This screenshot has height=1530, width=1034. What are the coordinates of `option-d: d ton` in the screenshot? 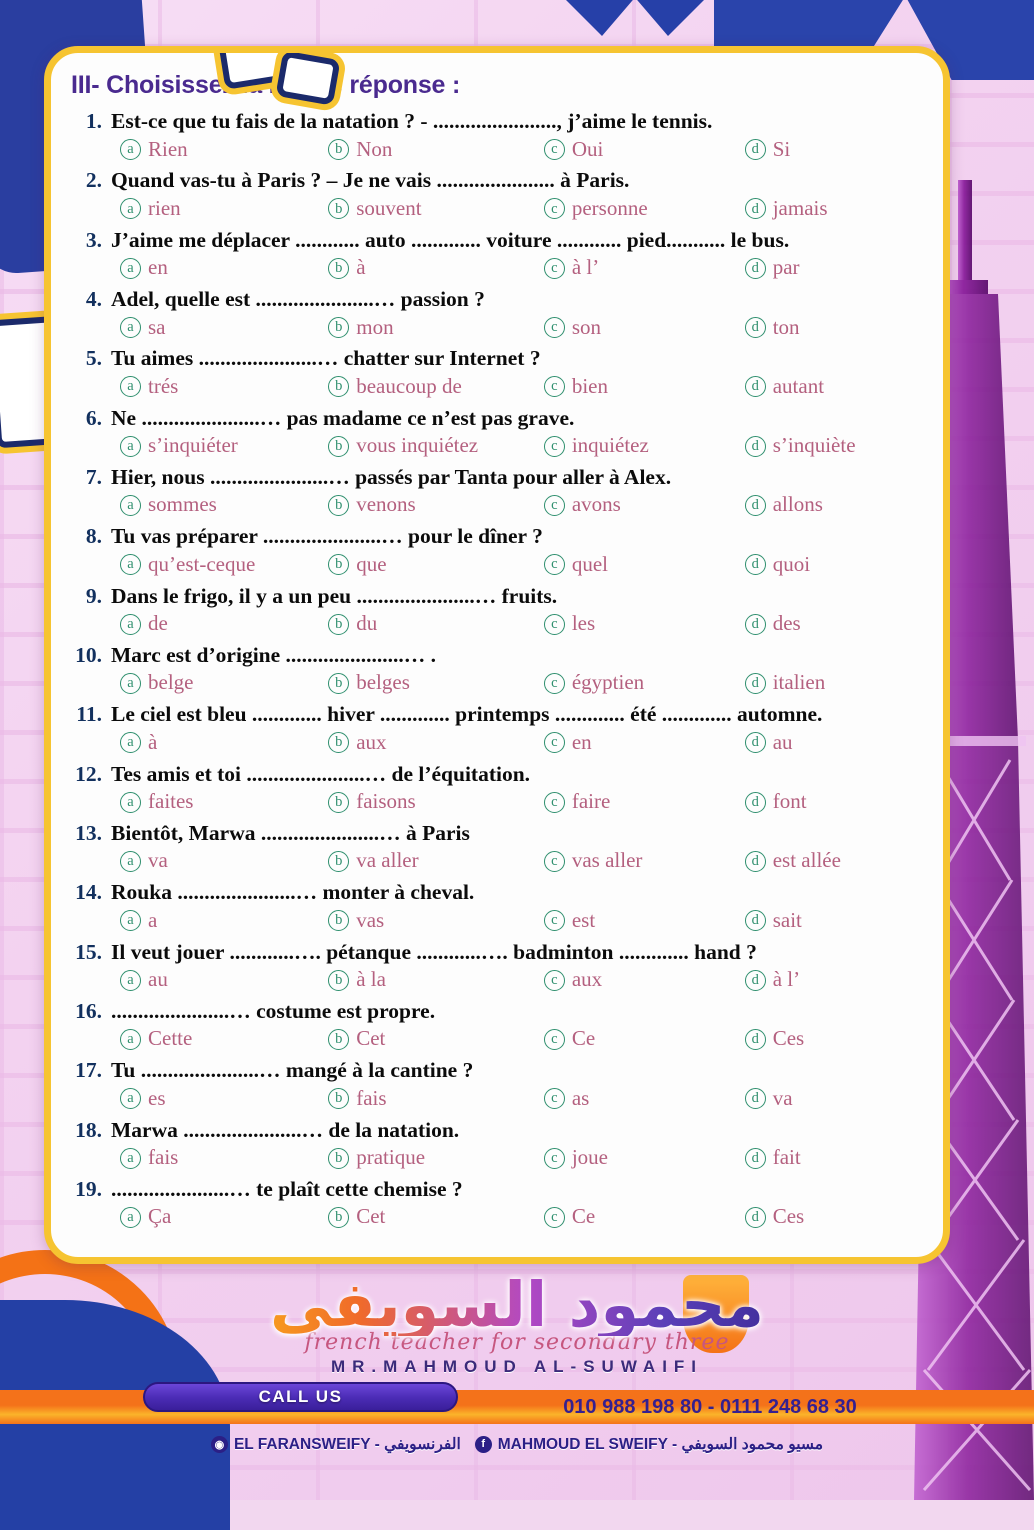 It's located at (836, 328).